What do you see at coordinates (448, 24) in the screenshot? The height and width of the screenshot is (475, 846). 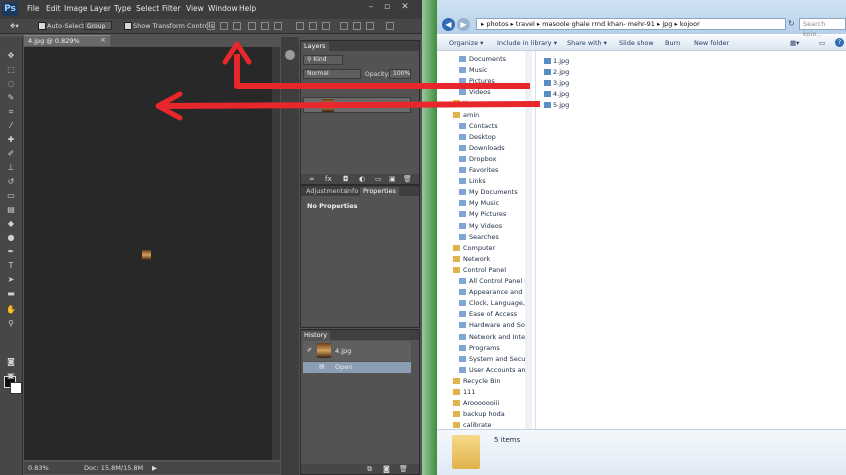 I see `back-icon: ◀` at bounding box center [448, 24].